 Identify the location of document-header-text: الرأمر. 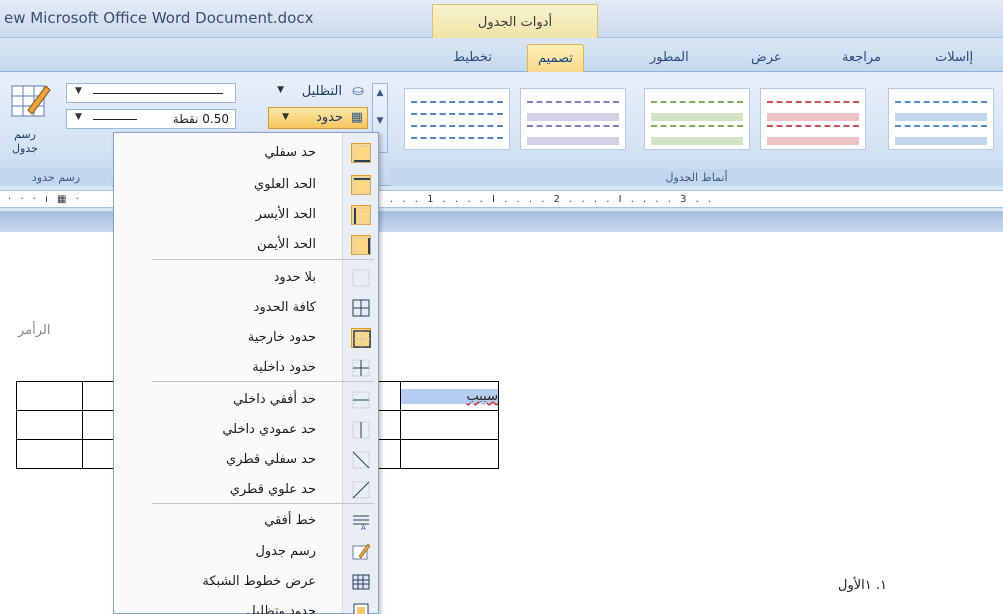
(34, 330).